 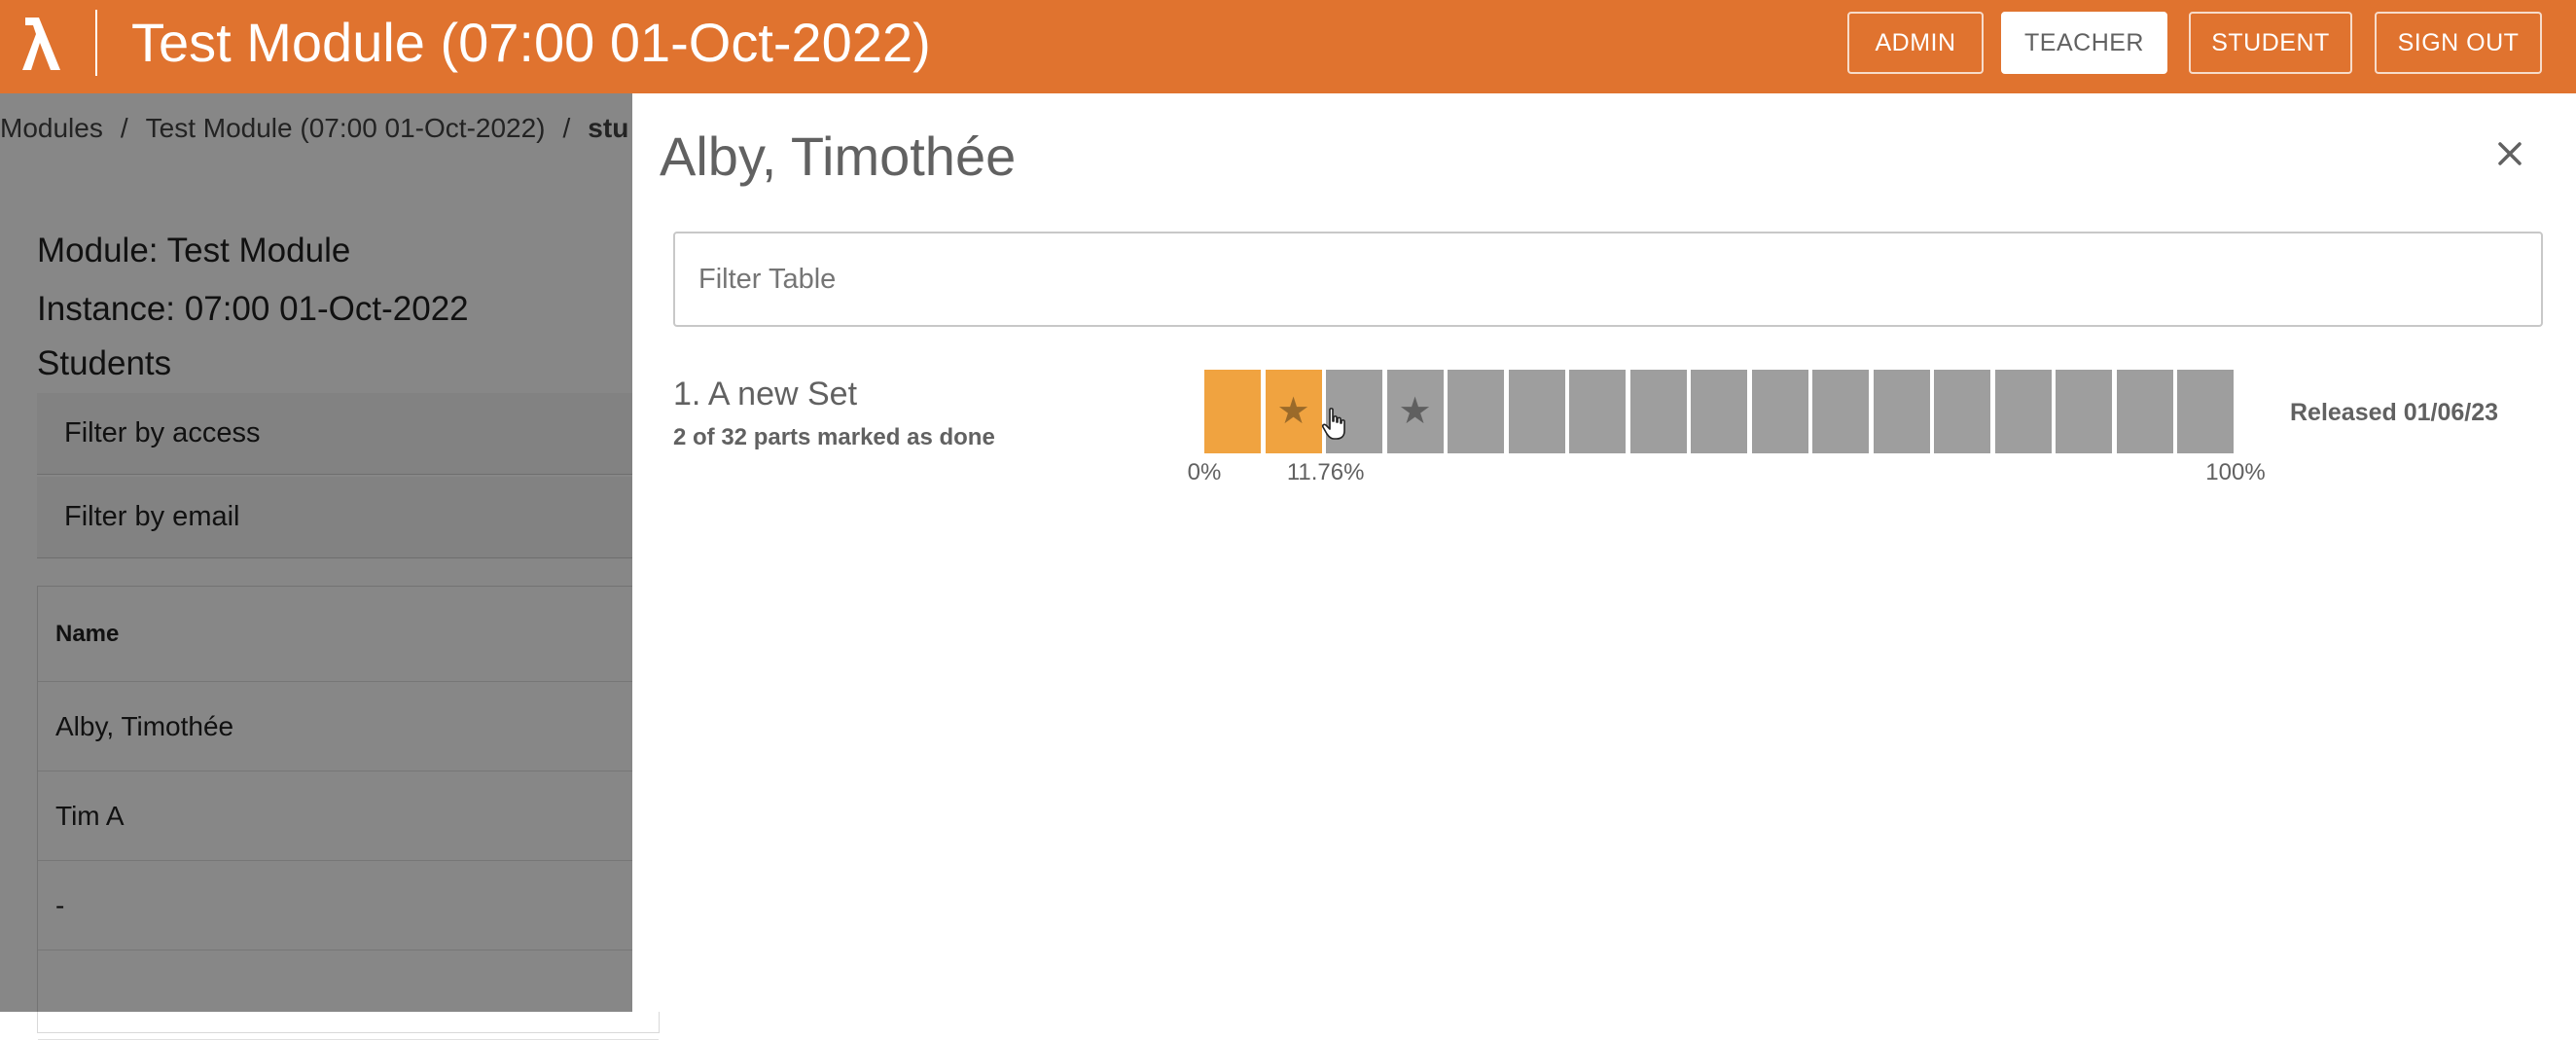 What do you see at coordinates (1608, 279) in the screenshot?
I see `filter-table-input` at bounding box center [1608, 279].